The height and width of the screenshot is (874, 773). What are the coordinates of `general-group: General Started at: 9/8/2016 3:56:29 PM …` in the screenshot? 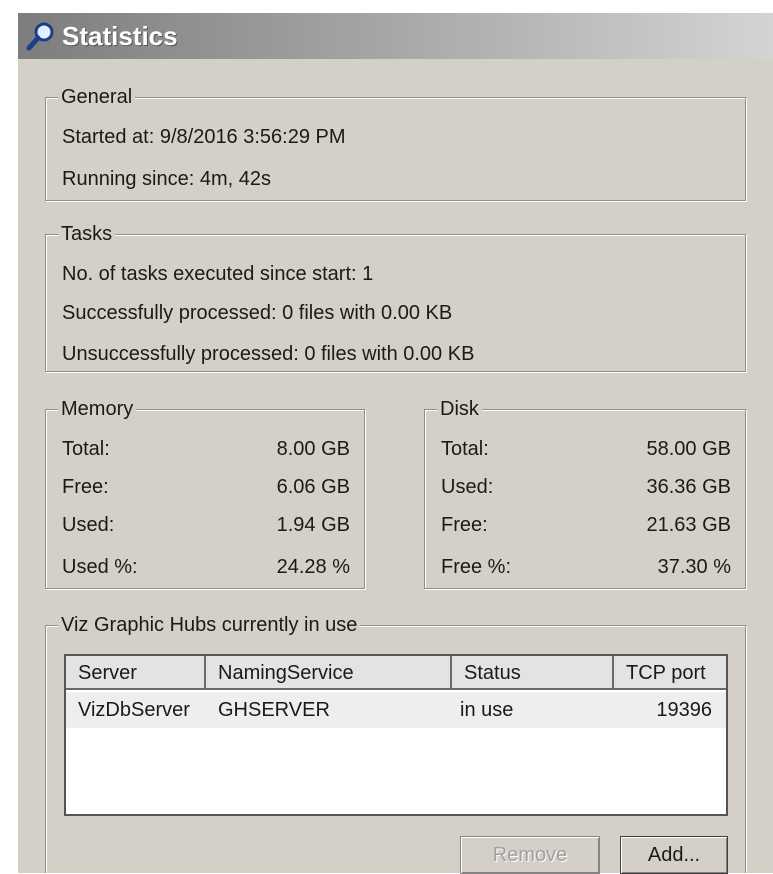 It's located at (395, 143).